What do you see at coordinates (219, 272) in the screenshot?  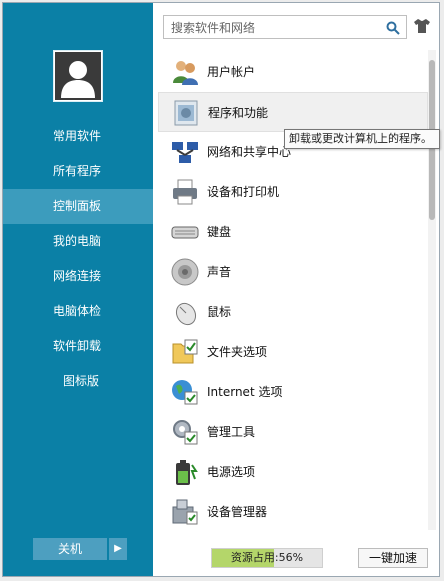 I see `item-label: 声音` at bounding box center [219, 272].